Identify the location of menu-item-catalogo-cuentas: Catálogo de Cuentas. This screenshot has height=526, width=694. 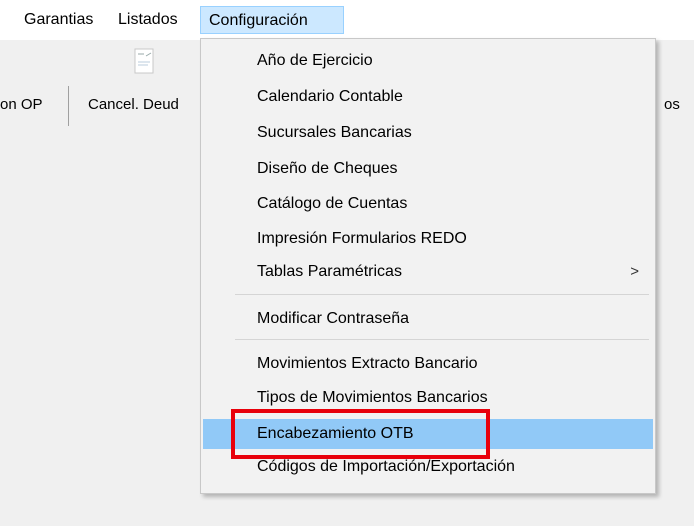
(428, 204).